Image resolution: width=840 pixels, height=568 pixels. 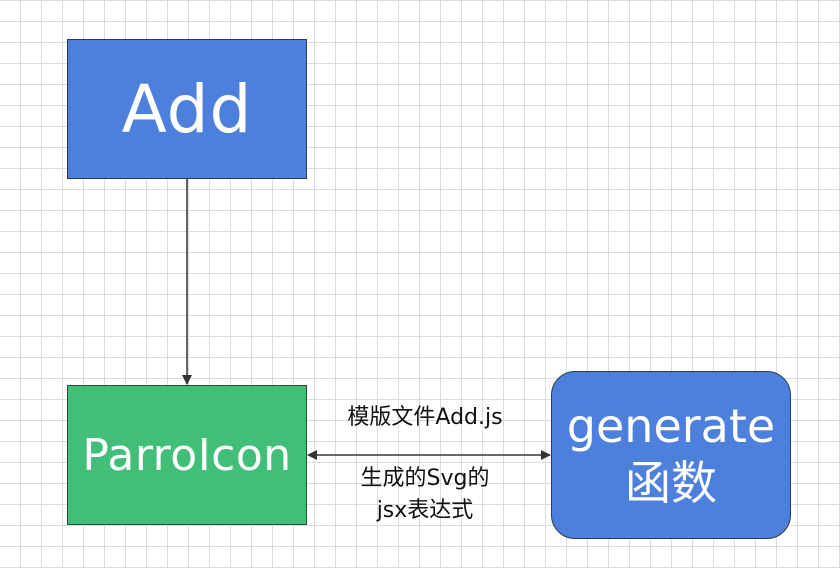 I want to click on edge-label-bottom-line2: jsx表达式, so click(x=425, y=510).